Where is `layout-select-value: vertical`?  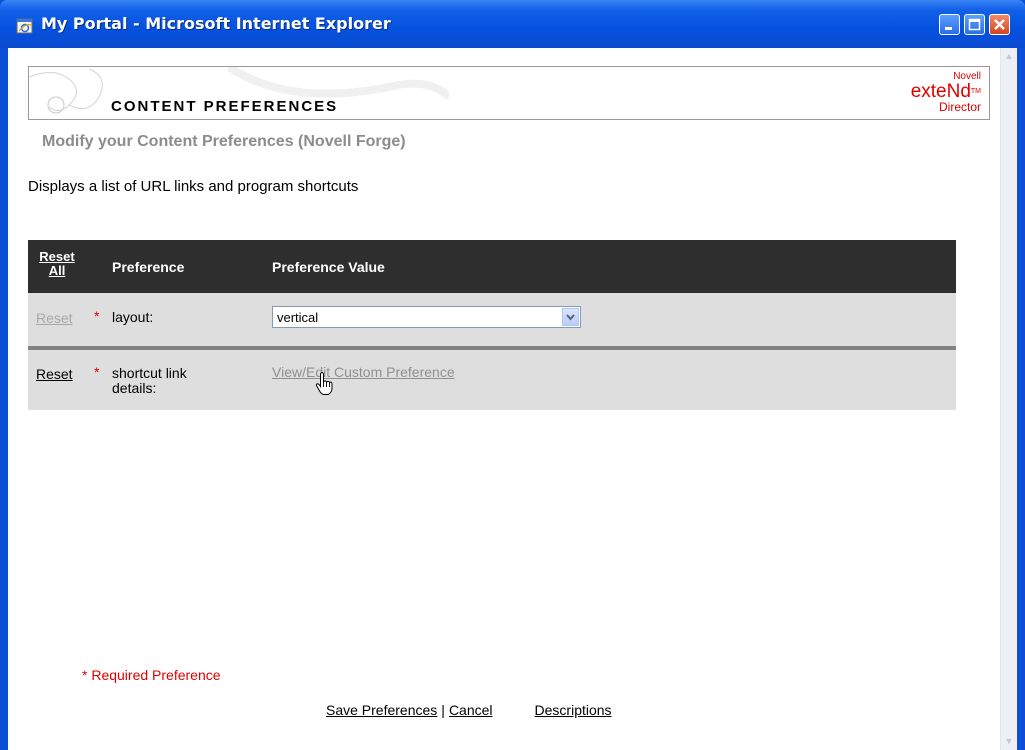 layout-select-value: vertical is located at coordinates (298, 317).